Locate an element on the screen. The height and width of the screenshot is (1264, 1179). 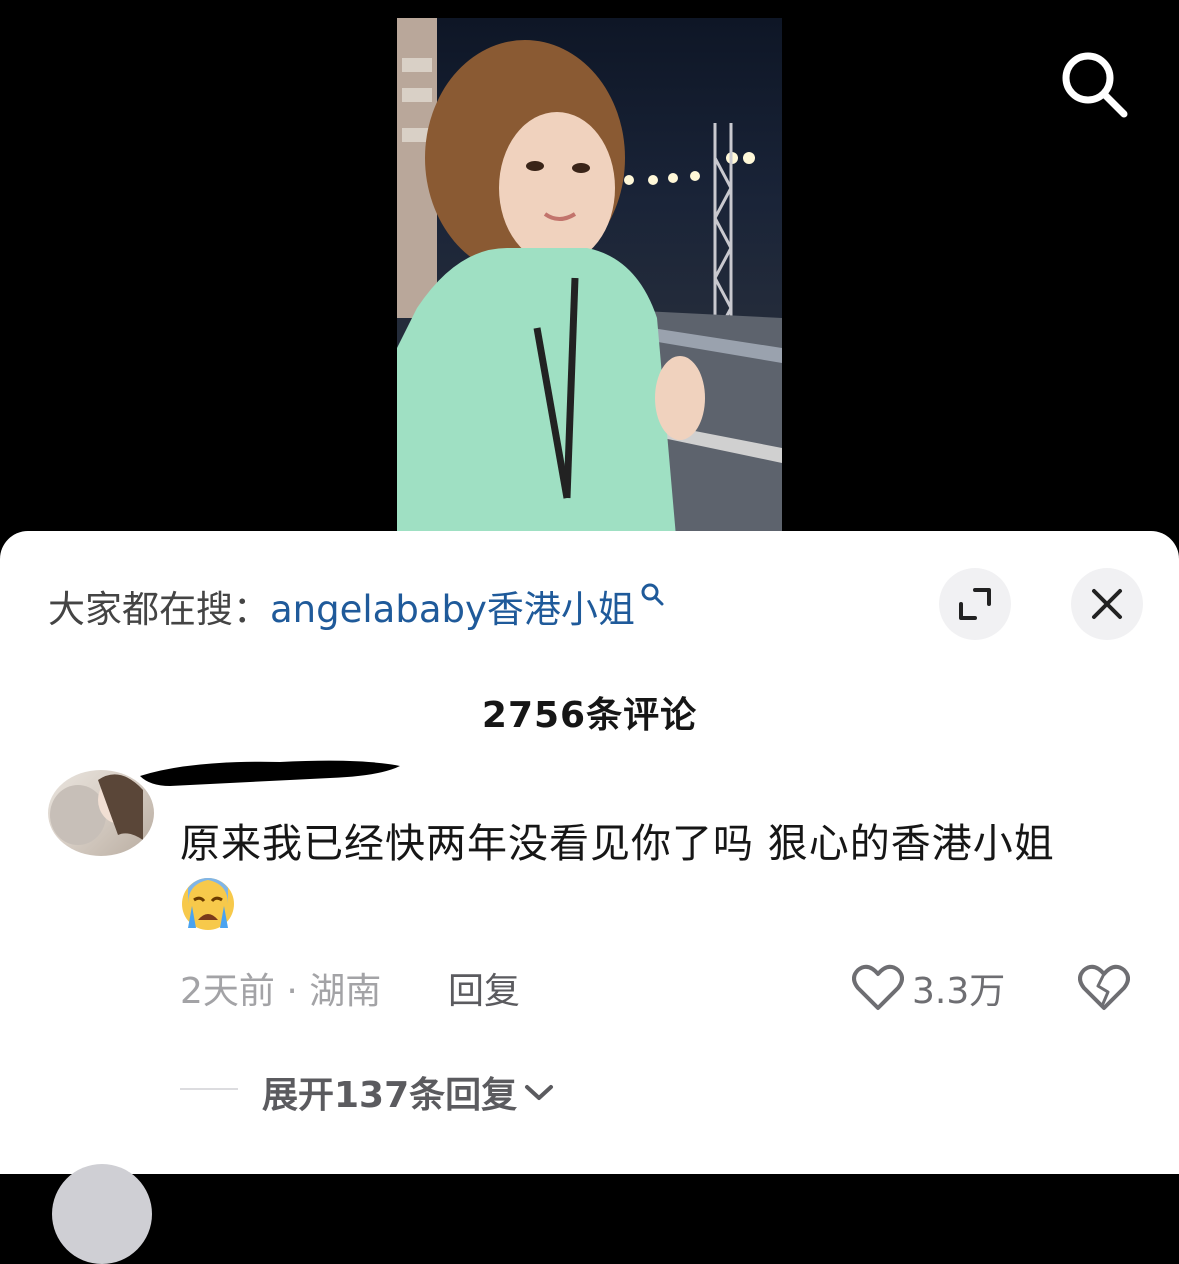
close-icon is located at coordinates (1107, 604).